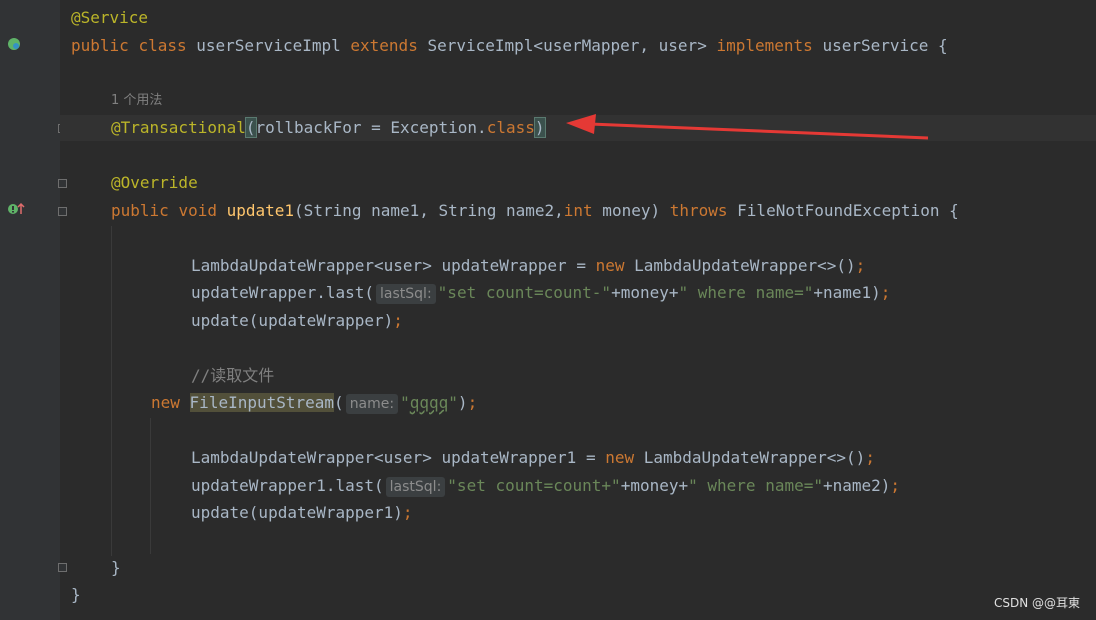  I want to click on watermark: CSDN @@耳東, so click(1036, 603).